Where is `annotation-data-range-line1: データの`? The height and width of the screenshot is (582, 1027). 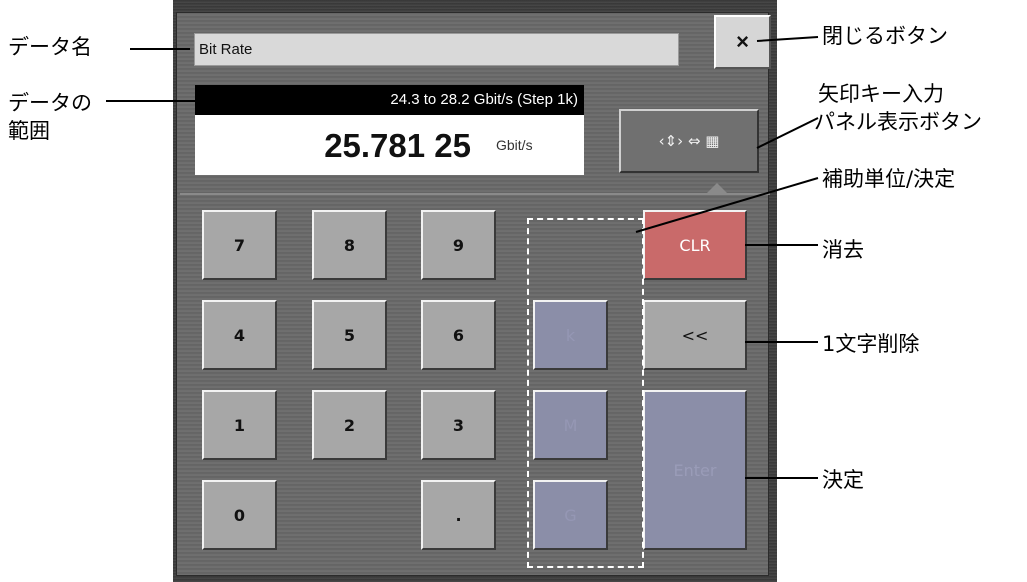
annotation-data-range-line1: データの is located at coordinates (50, 103).